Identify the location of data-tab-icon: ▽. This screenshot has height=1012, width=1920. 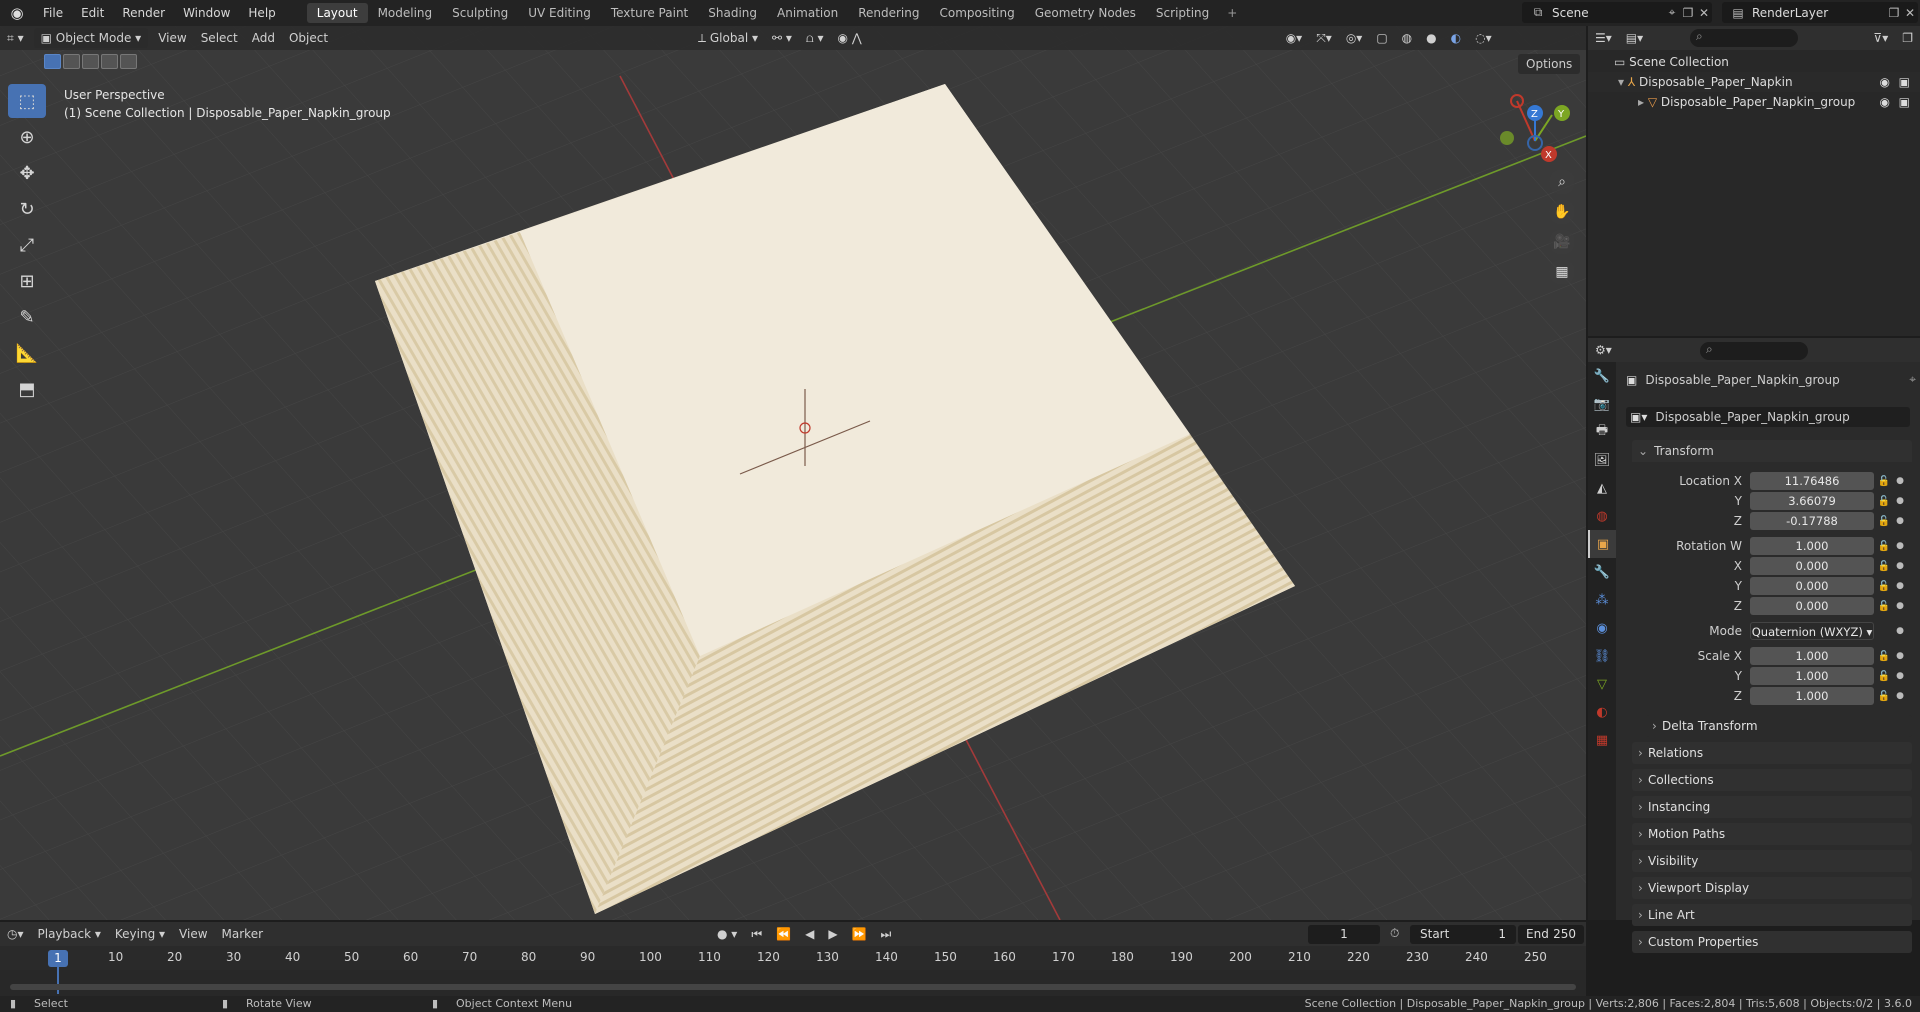
(1602, 684).